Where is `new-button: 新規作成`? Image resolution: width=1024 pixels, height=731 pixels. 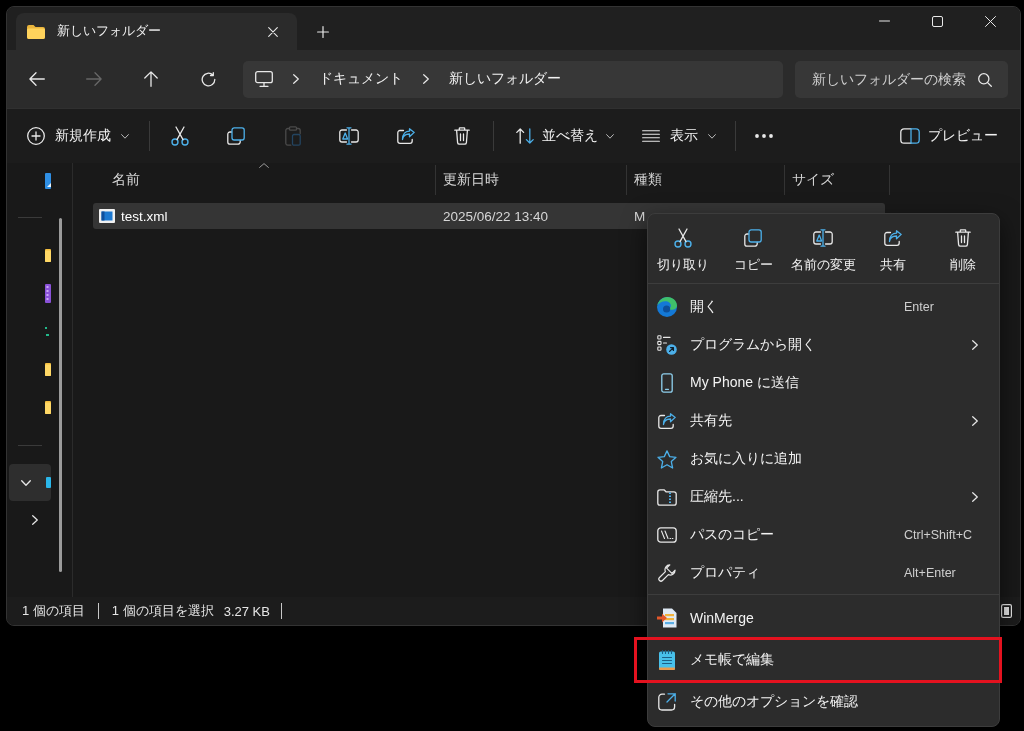 new-button: 新規作成 is located at coordinates (78, 136).